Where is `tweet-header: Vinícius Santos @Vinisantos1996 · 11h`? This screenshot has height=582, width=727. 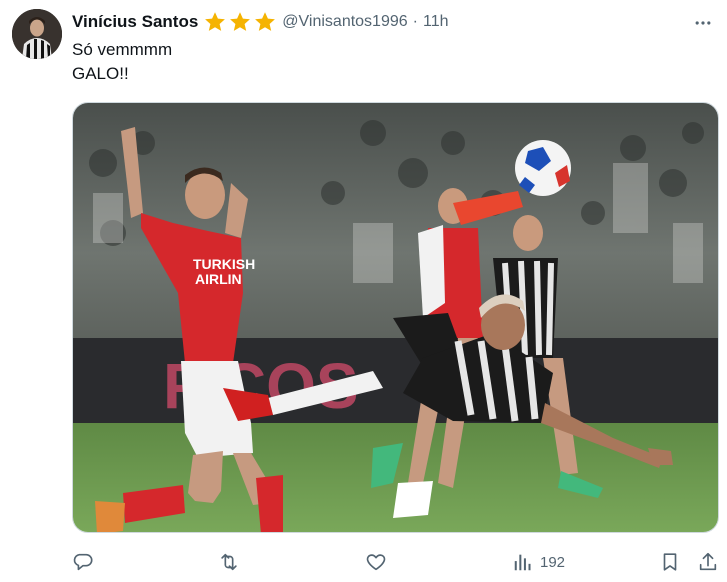 tweet-header: Vinícius Santos @Vinisantos1996 · 11h is located at coordinates (260, 22).